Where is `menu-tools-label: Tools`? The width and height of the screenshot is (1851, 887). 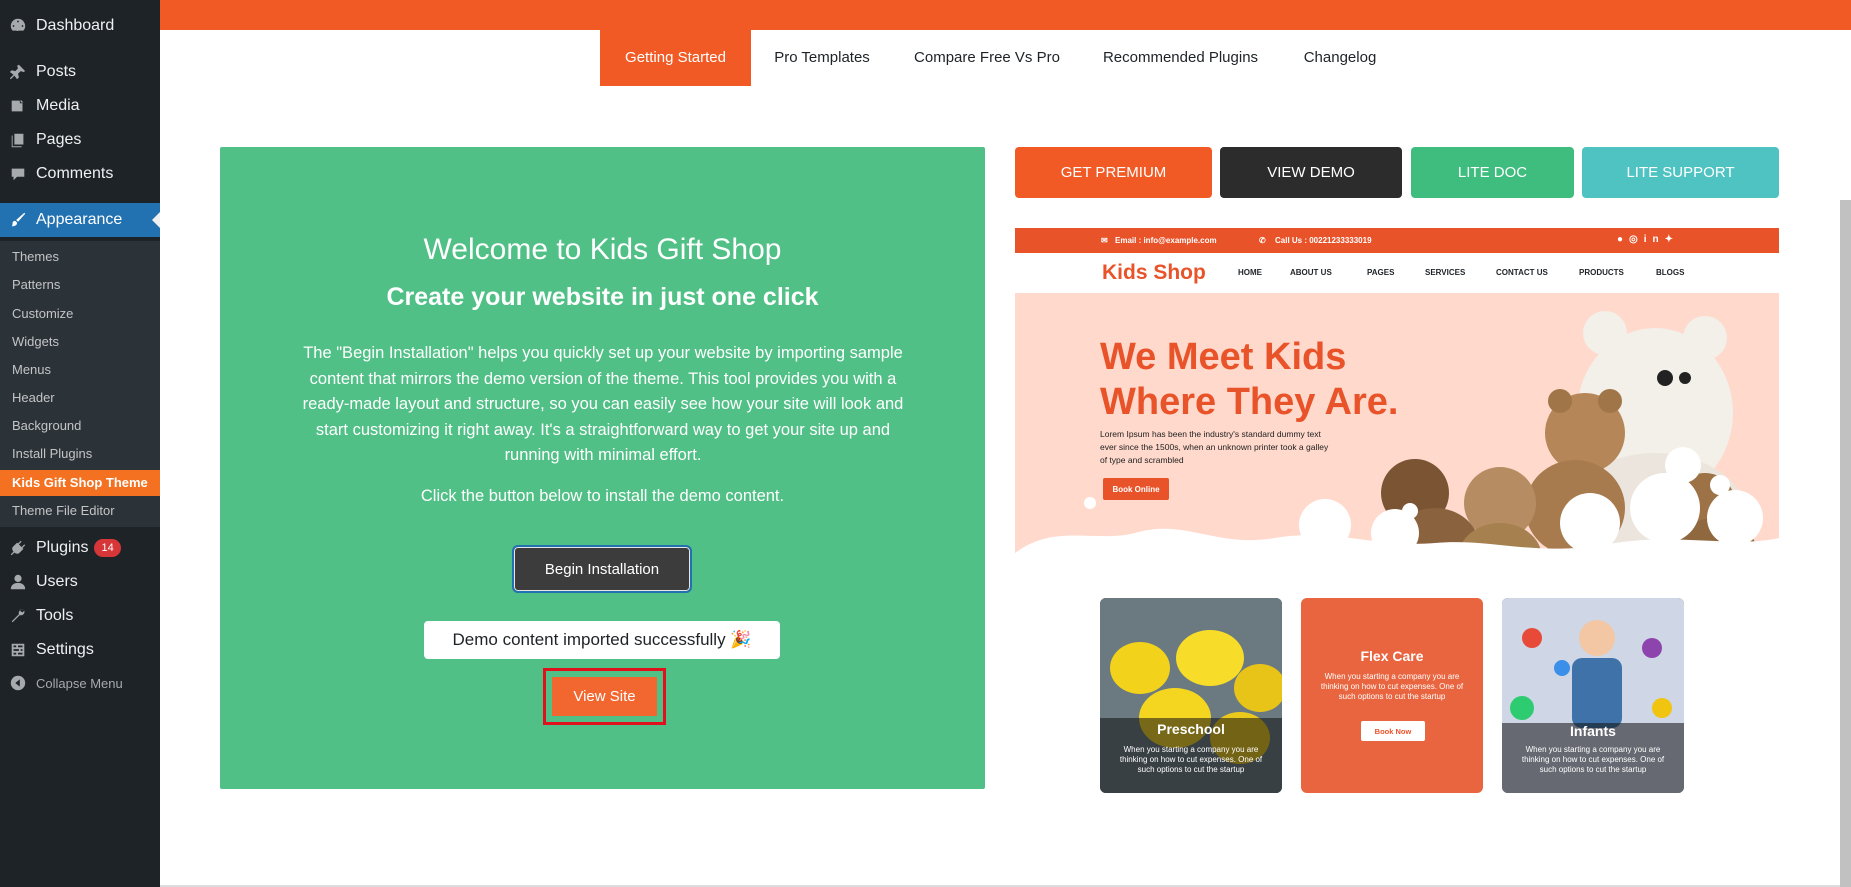
menu-tools-label: Tools is located at coordinates (55, 615).